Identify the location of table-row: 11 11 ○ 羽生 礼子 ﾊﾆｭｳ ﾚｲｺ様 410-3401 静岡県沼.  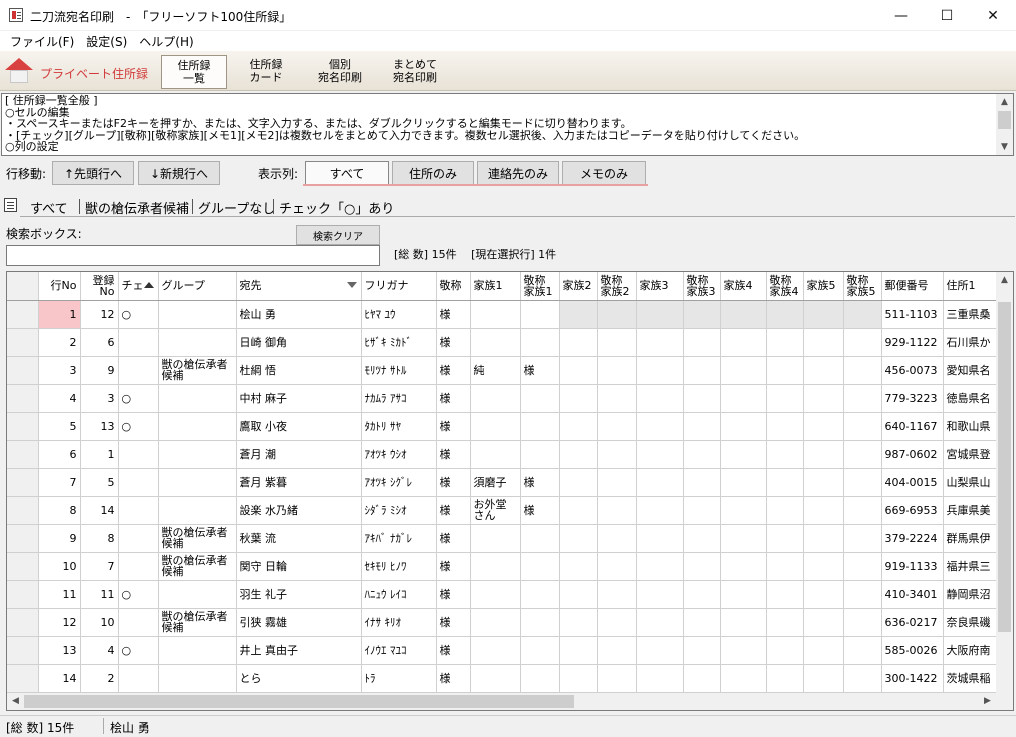
(505, 594).